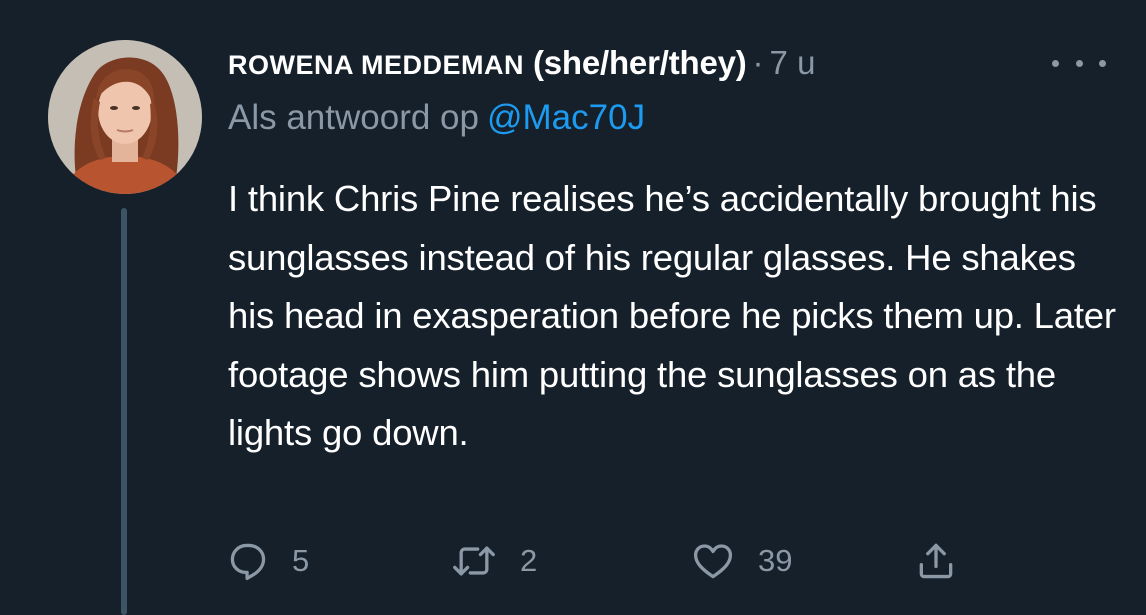 This screenshot has height=615, width=1146. I want to click on timestamp: 7 u, so click(793, 63).